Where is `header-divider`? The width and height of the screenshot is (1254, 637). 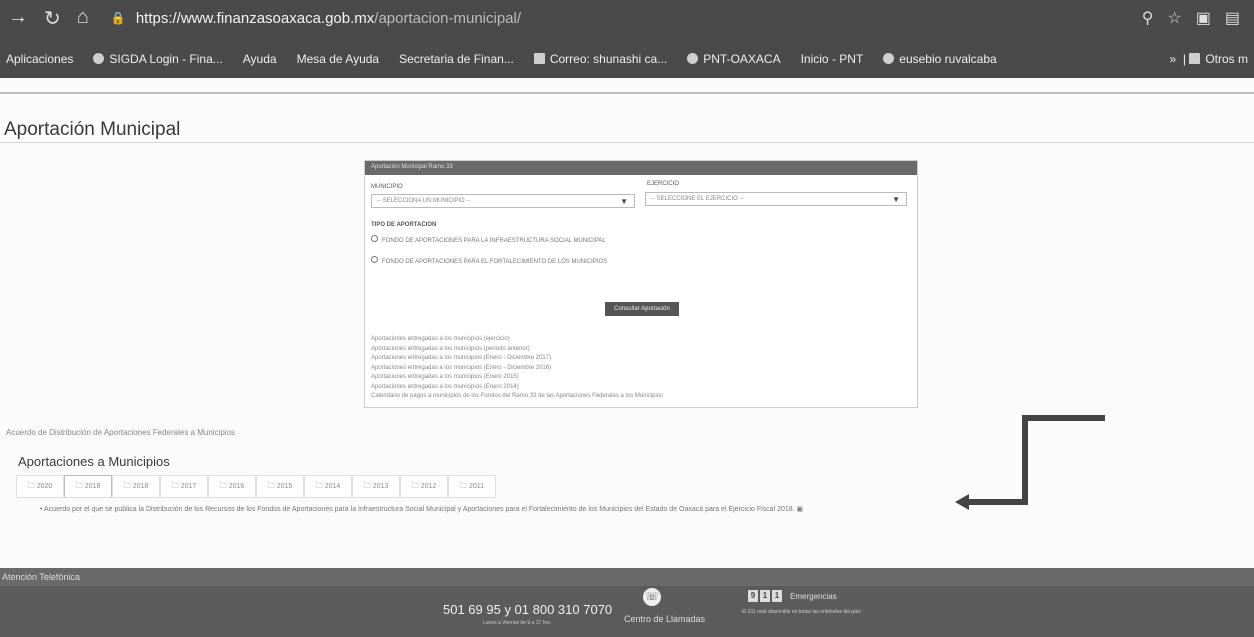 header-divider is located at coordinates (627, 93).